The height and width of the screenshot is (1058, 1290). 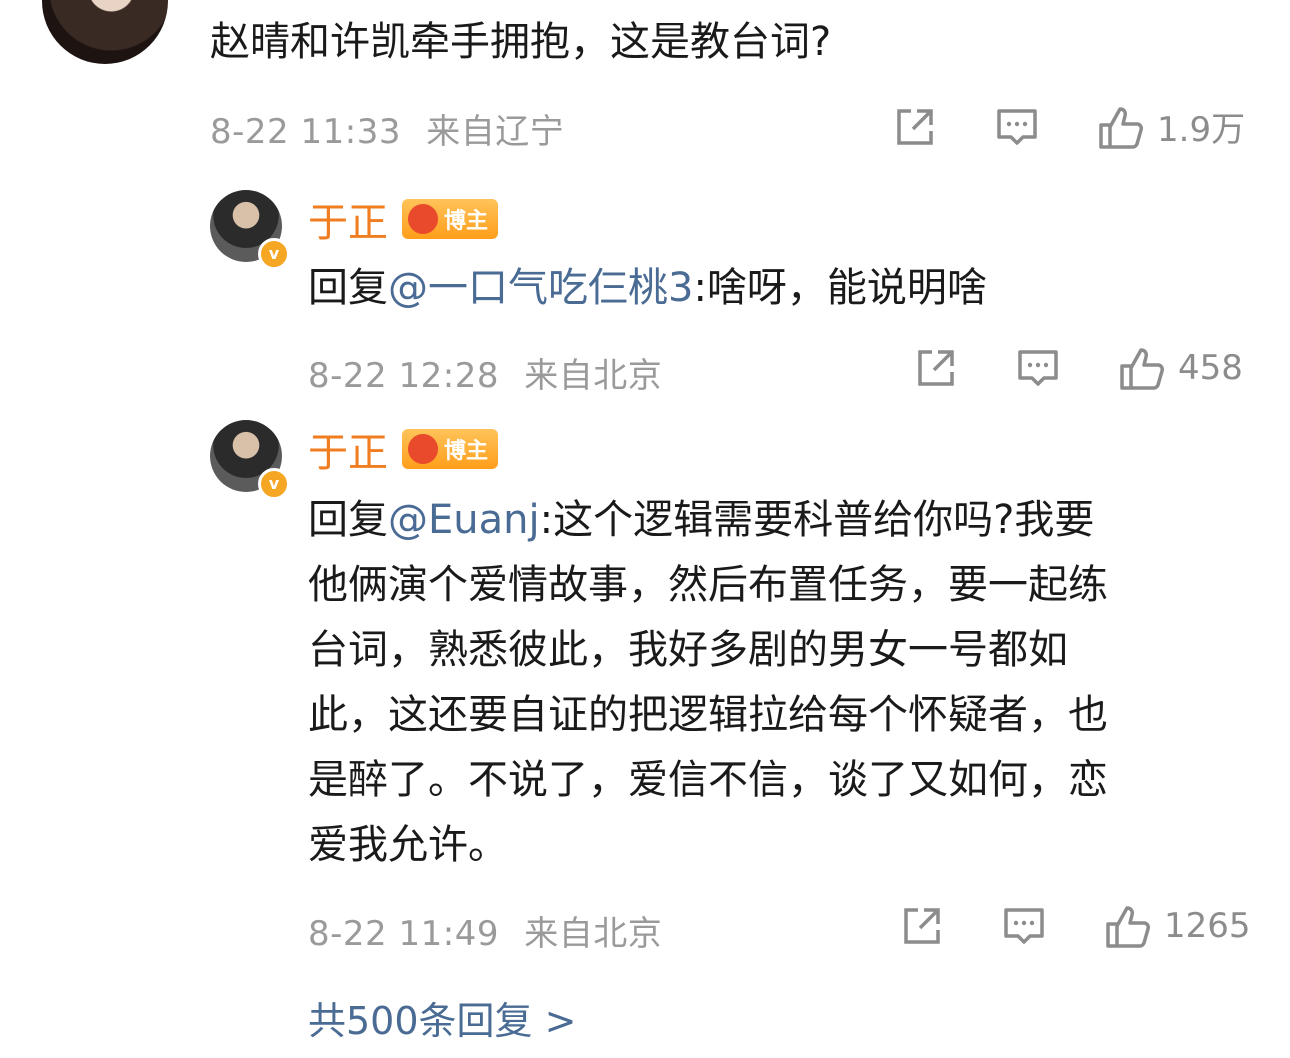 I want to click on reply-text: 回复@一口气吃仨桃3:啥呀，能说明啥, so click(x=647, y=288).